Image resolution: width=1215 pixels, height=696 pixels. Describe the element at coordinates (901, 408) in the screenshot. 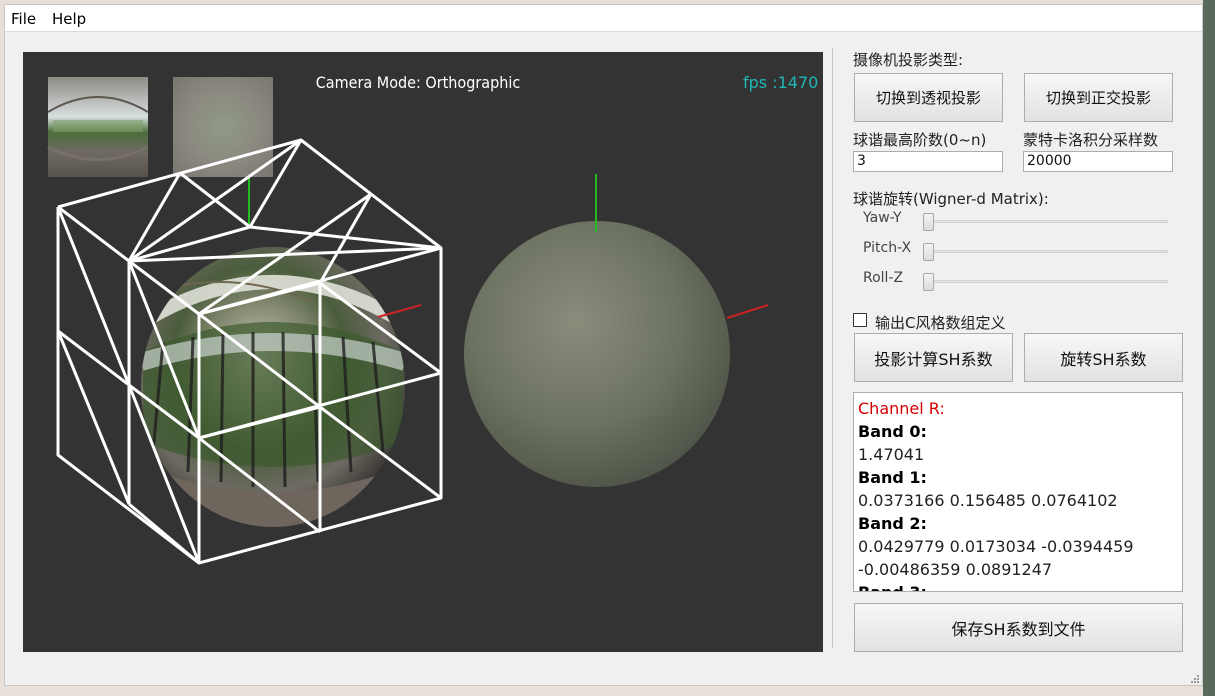

I see `output-channel-label: Channel R:` at that location.